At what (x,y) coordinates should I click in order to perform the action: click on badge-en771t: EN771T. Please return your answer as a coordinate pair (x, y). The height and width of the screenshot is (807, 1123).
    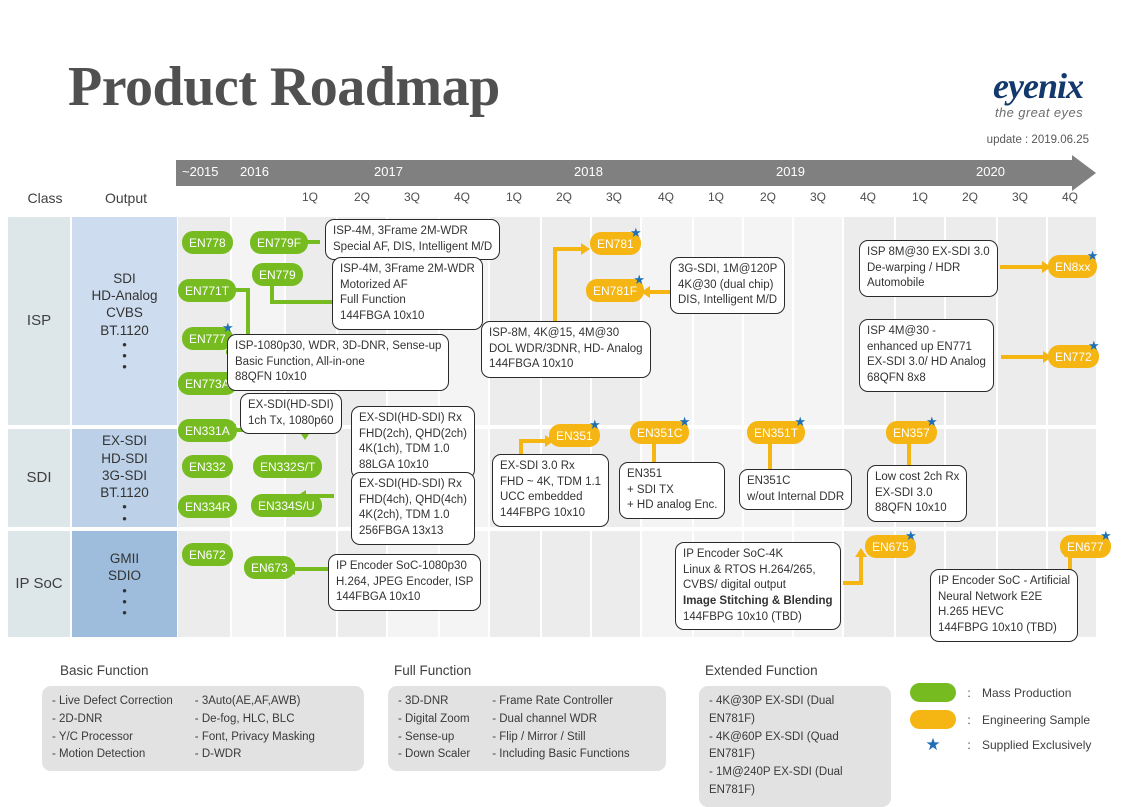
    Looking at the image, I should click on (207, 290).